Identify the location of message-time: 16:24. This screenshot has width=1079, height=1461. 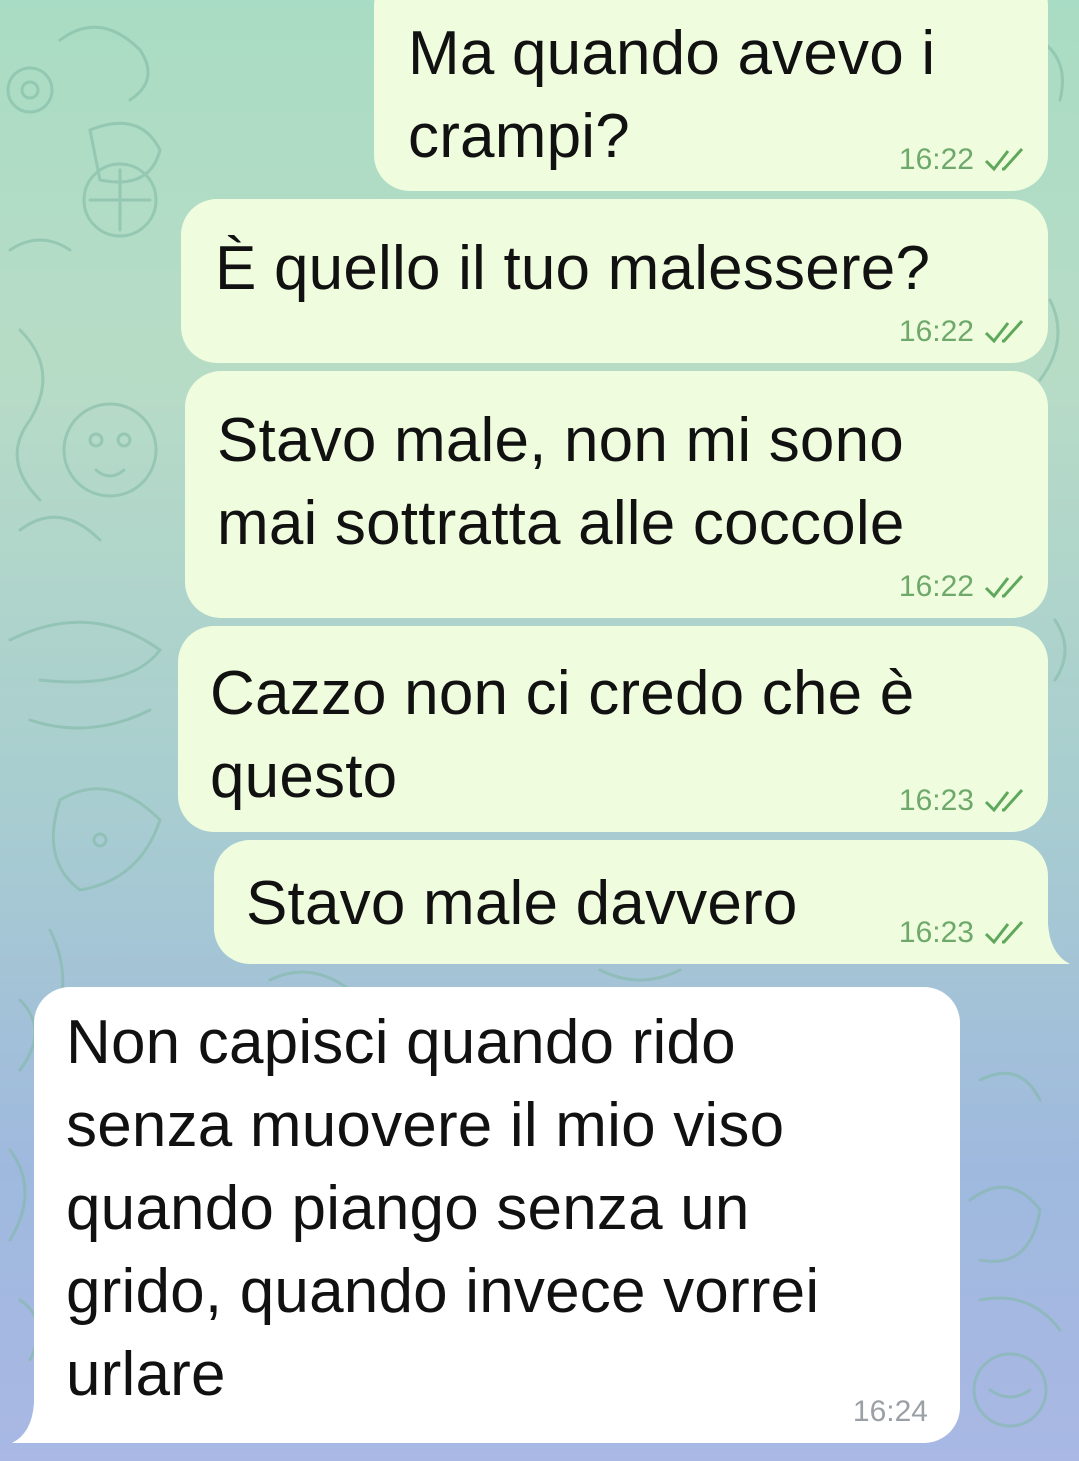
(890, 1411).